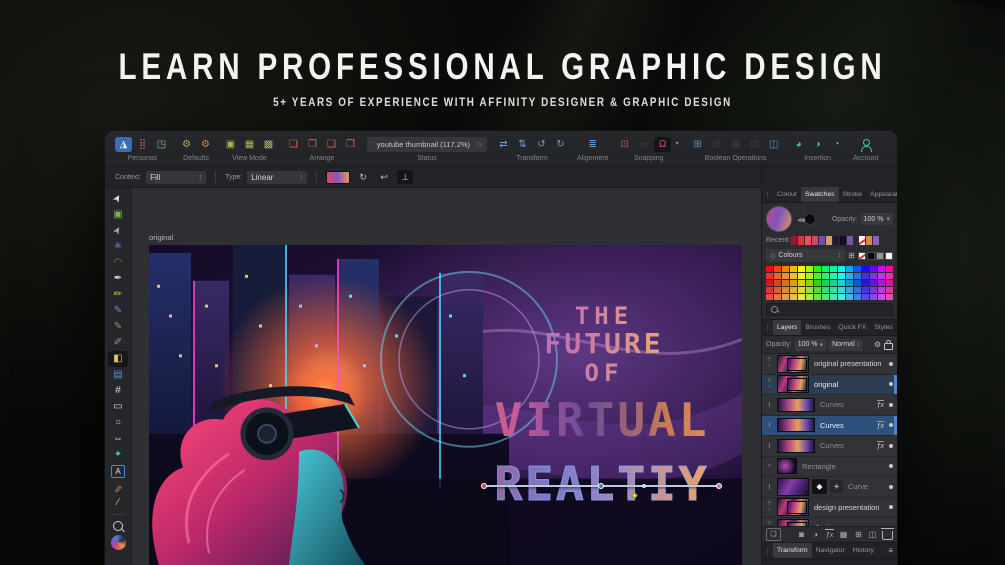  What do you see at coordinates (604, 345) in the screenshot?
I see `artboard-heading-text: THE FUTURE OF` at bounding box center [604, 345].